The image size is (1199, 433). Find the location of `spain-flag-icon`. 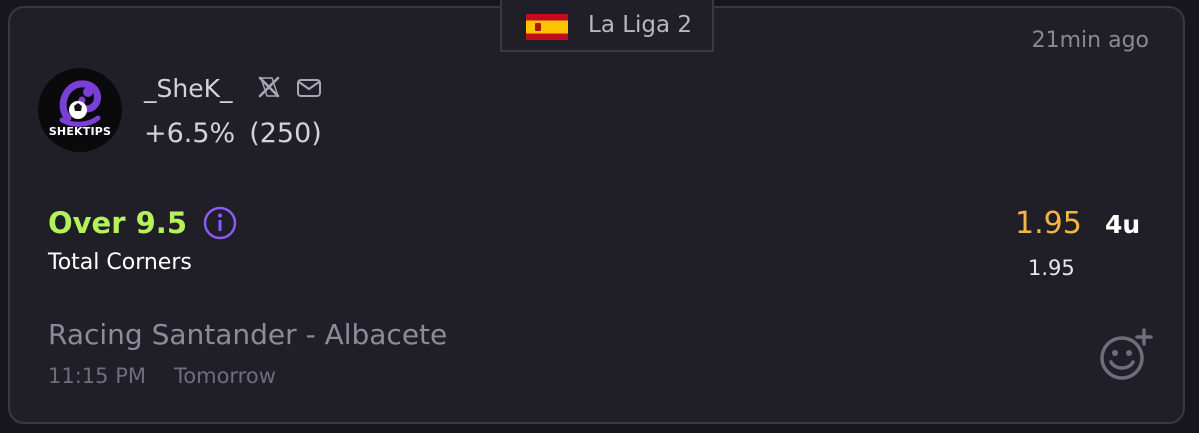

spain-flag-icon is located at coordinates (547, 27).